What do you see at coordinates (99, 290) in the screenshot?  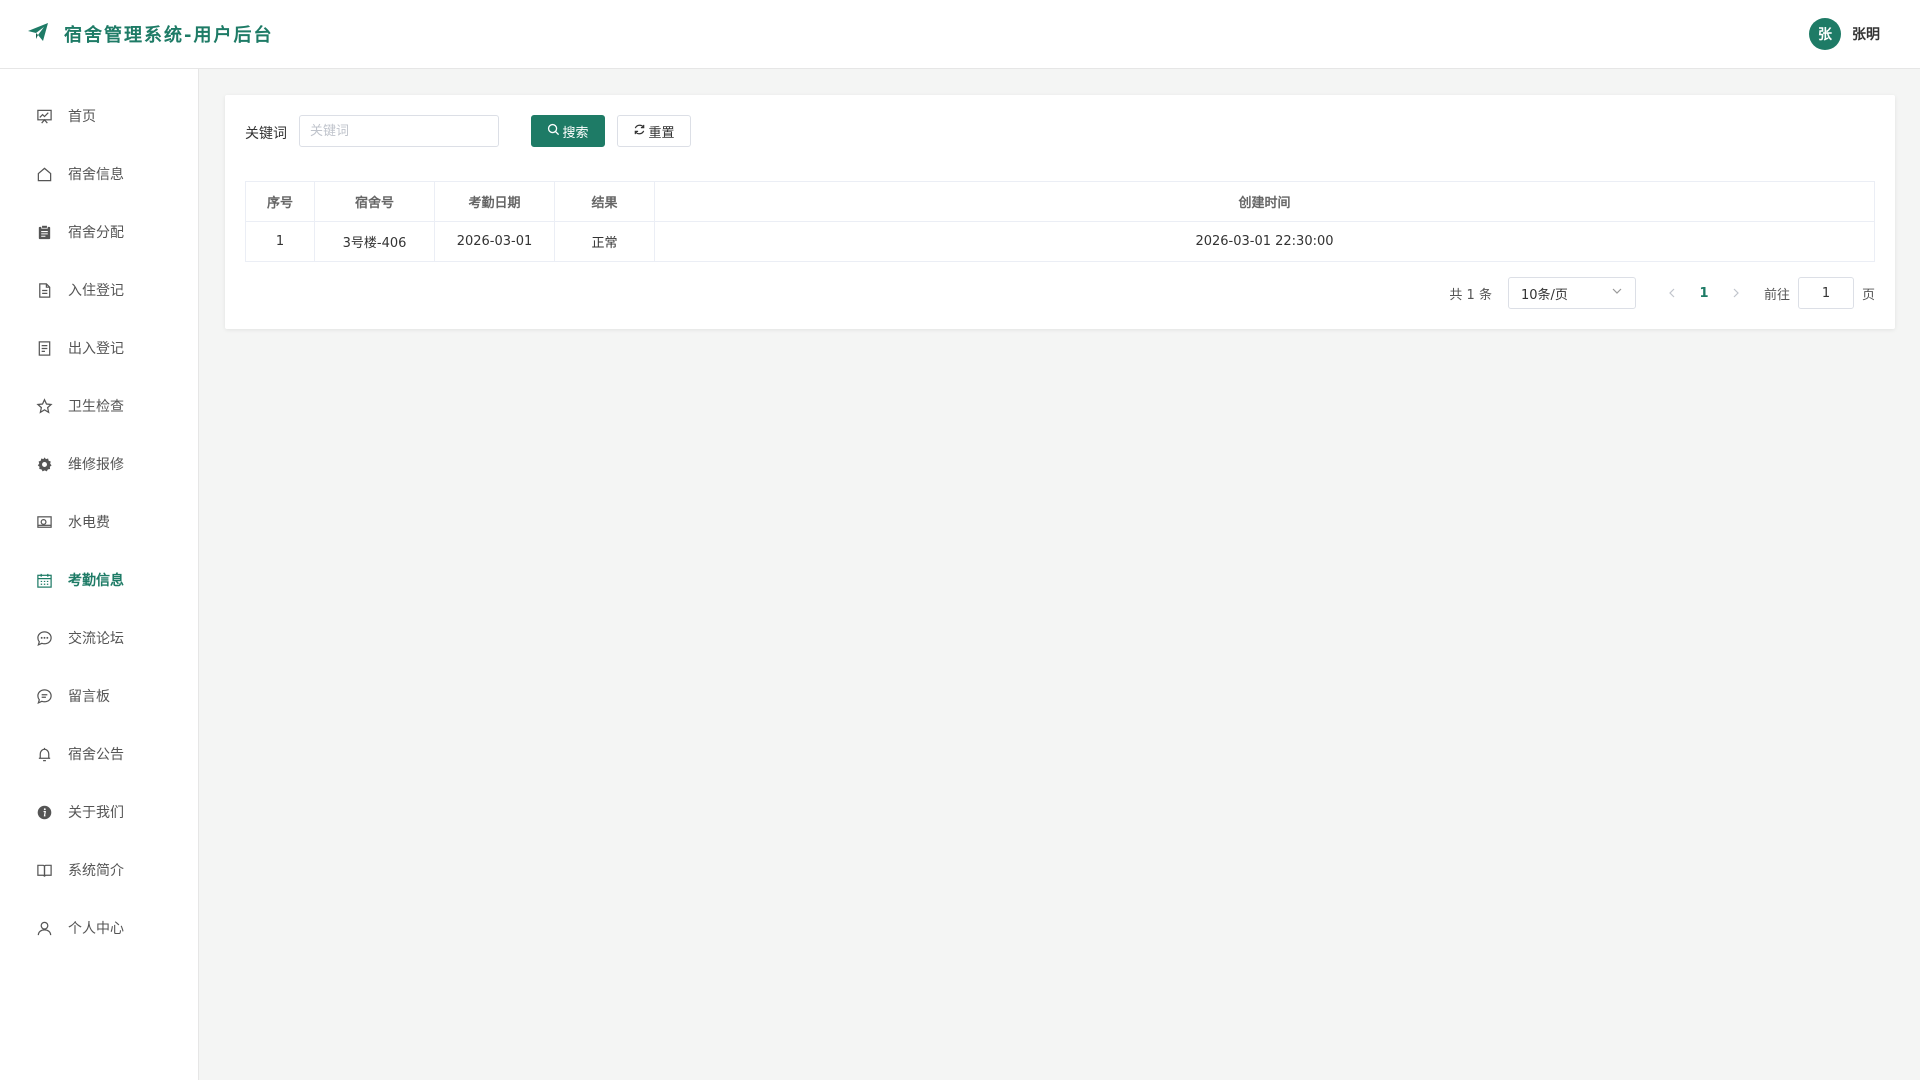 I see `sidebar-item-checkin: 入住登记` at bounding box center [99, 290].